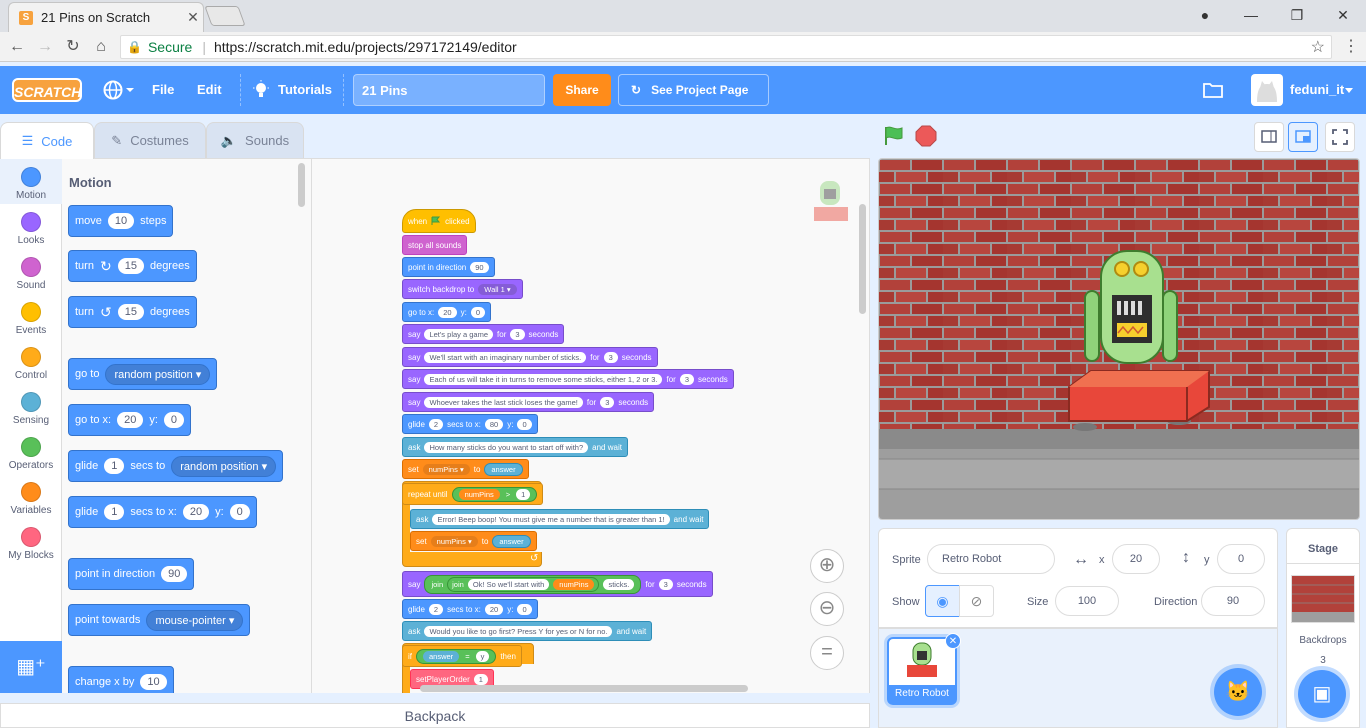 The image size is (1366, 728). Describe the element at coordinates (1241, 559) in the screenshot. I see `y-field: 0` at that location.